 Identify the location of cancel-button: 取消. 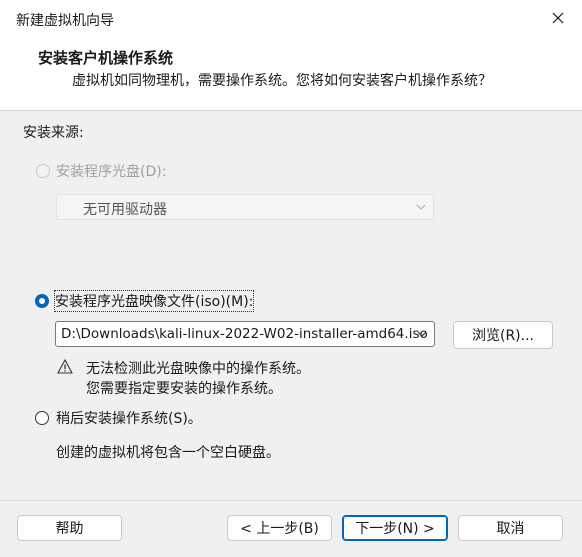
(510, 528).